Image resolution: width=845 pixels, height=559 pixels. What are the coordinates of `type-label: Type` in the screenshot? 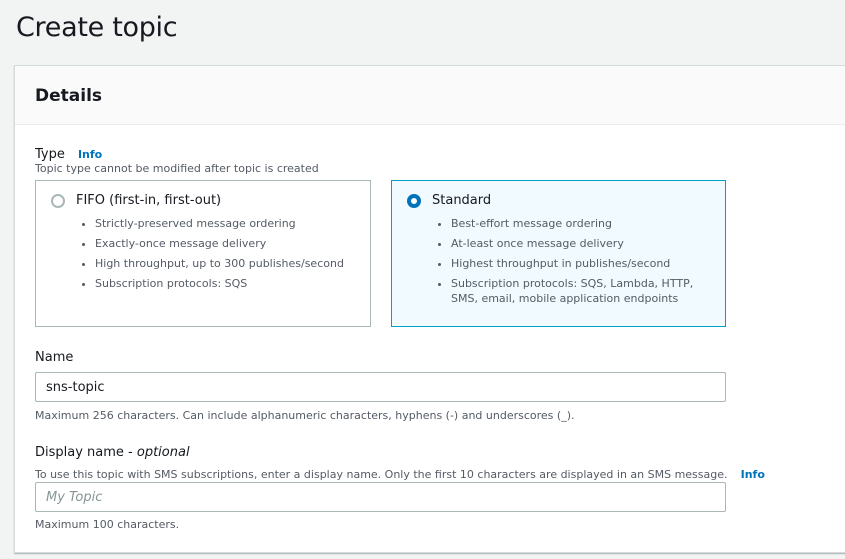 It's located at (50, 154).